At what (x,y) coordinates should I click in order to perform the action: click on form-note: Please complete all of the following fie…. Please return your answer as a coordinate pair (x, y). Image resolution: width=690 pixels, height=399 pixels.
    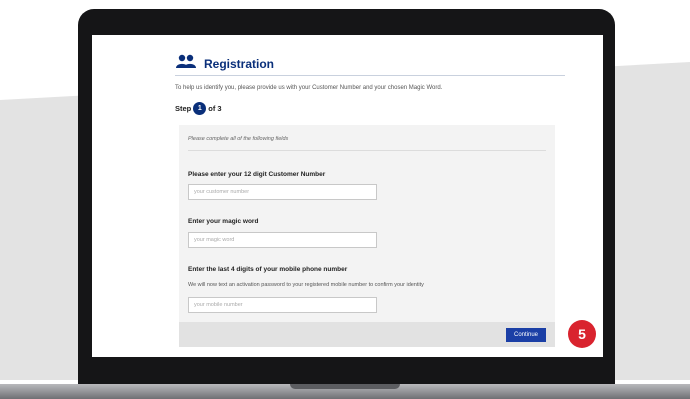
    Looking at the image, I should click on (238, 139).